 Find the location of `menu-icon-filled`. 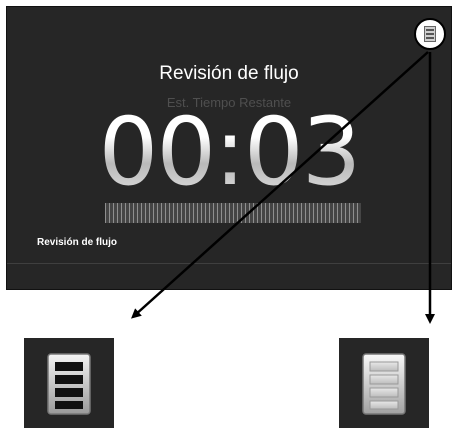

menu-icon-filled is located at coordinates (384, 384).